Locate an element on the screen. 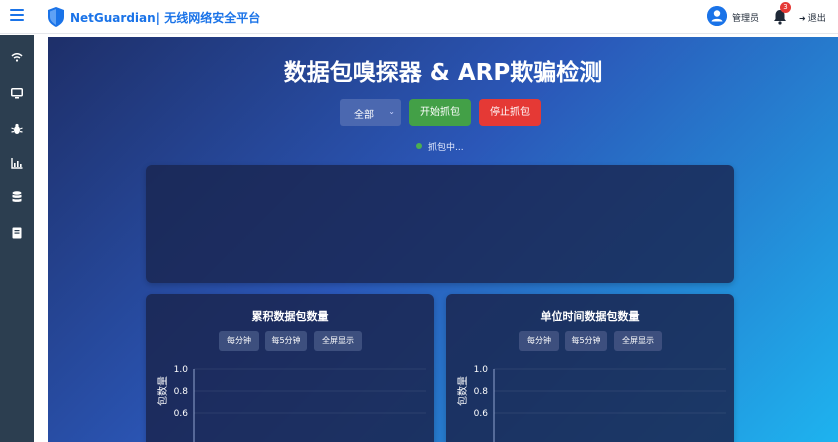 The width and height of the screenshot is (838, 442). sidebar-item-bug is located at coordinates (17, 129).